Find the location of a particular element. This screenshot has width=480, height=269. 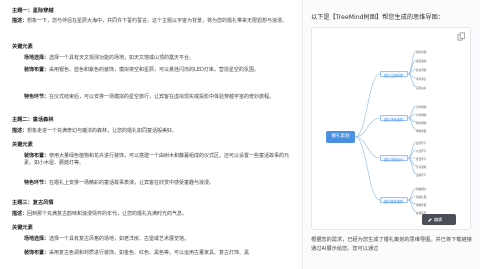

leaf-node: 花园派对 is located at coordinates (421, 88).